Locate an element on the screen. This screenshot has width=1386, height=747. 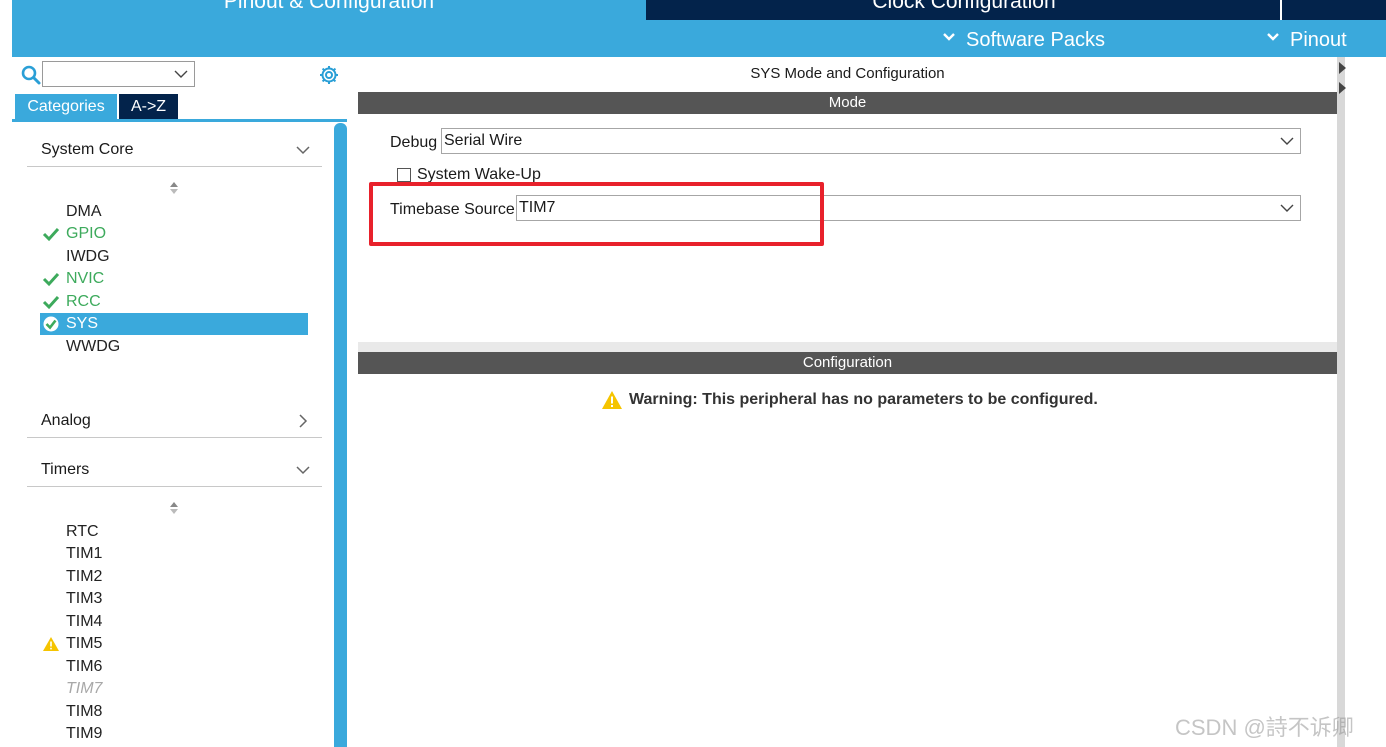
chevron-right-icon is located at coordinates (303, 421).